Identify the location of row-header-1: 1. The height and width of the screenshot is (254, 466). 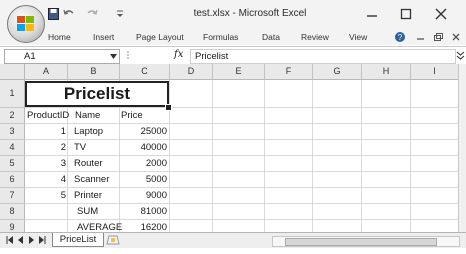
(12, 94).